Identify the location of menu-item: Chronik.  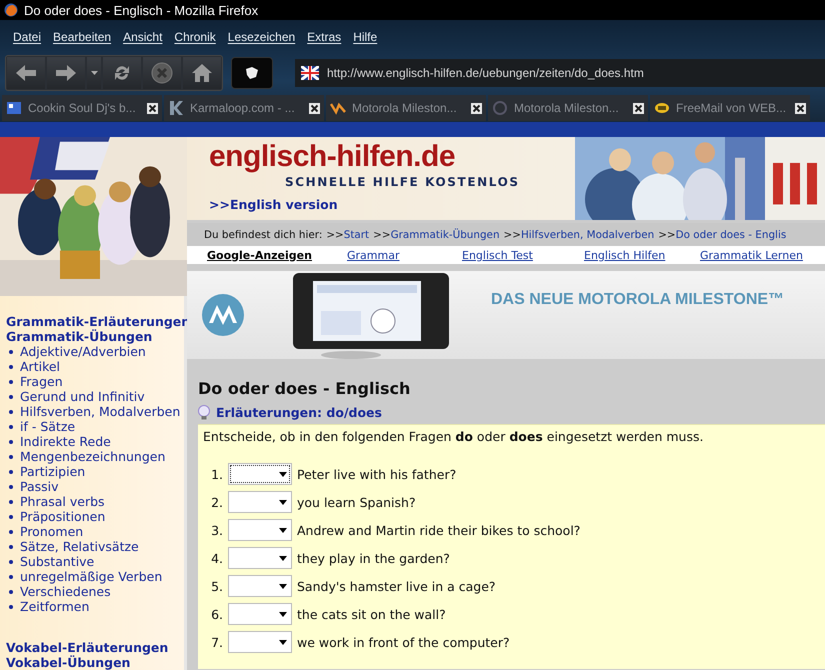
(196, 37).